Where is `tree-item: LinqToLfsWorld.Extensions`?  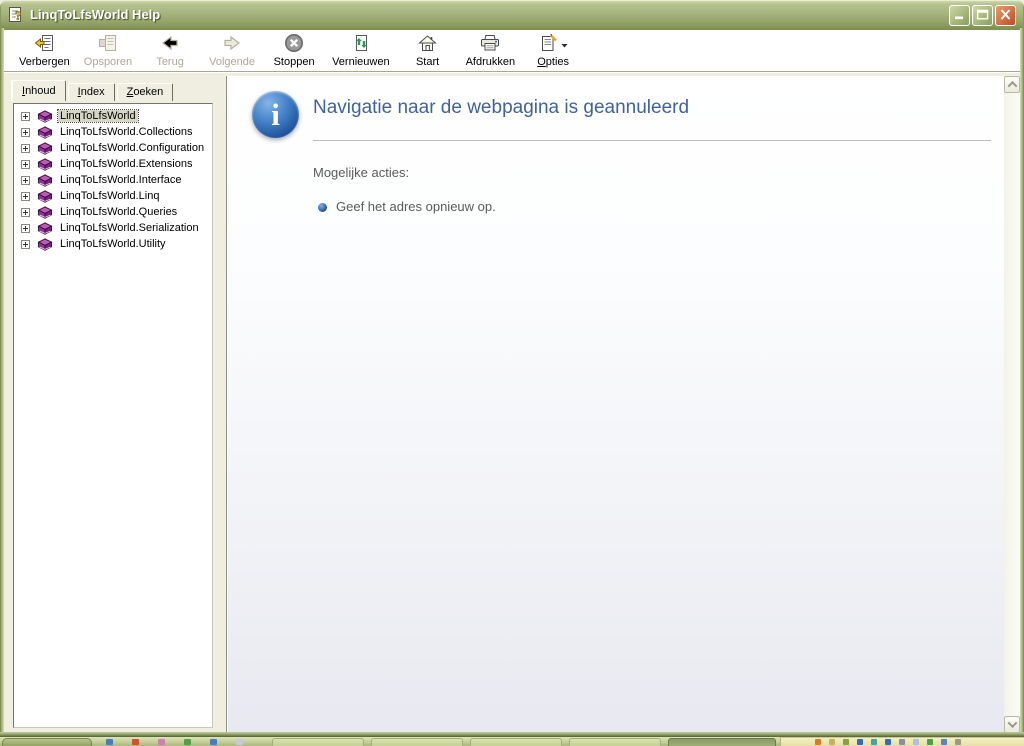 tree-item: LinqToLfsWorld.Extensions is located at coordinates (113, 164).